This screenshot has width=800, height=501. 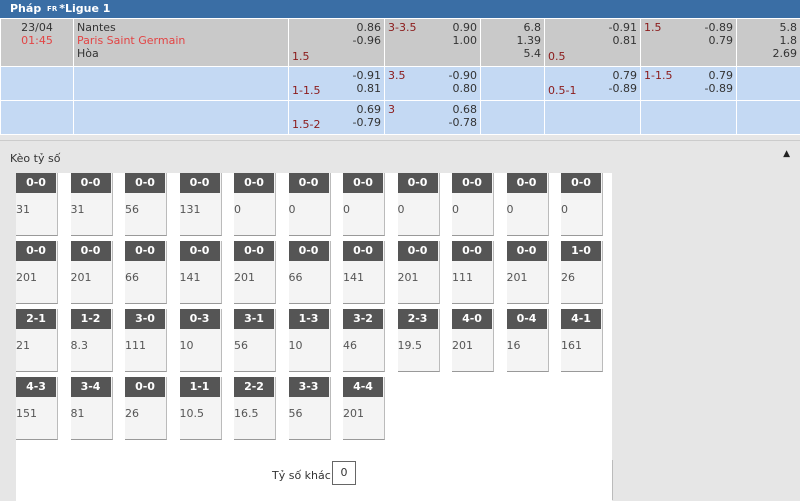 What do you see at coordinates (592, 75) in the screenshot?
I see `hdp-h1-home-odd: 0.79` at bounding box center [592, 75].